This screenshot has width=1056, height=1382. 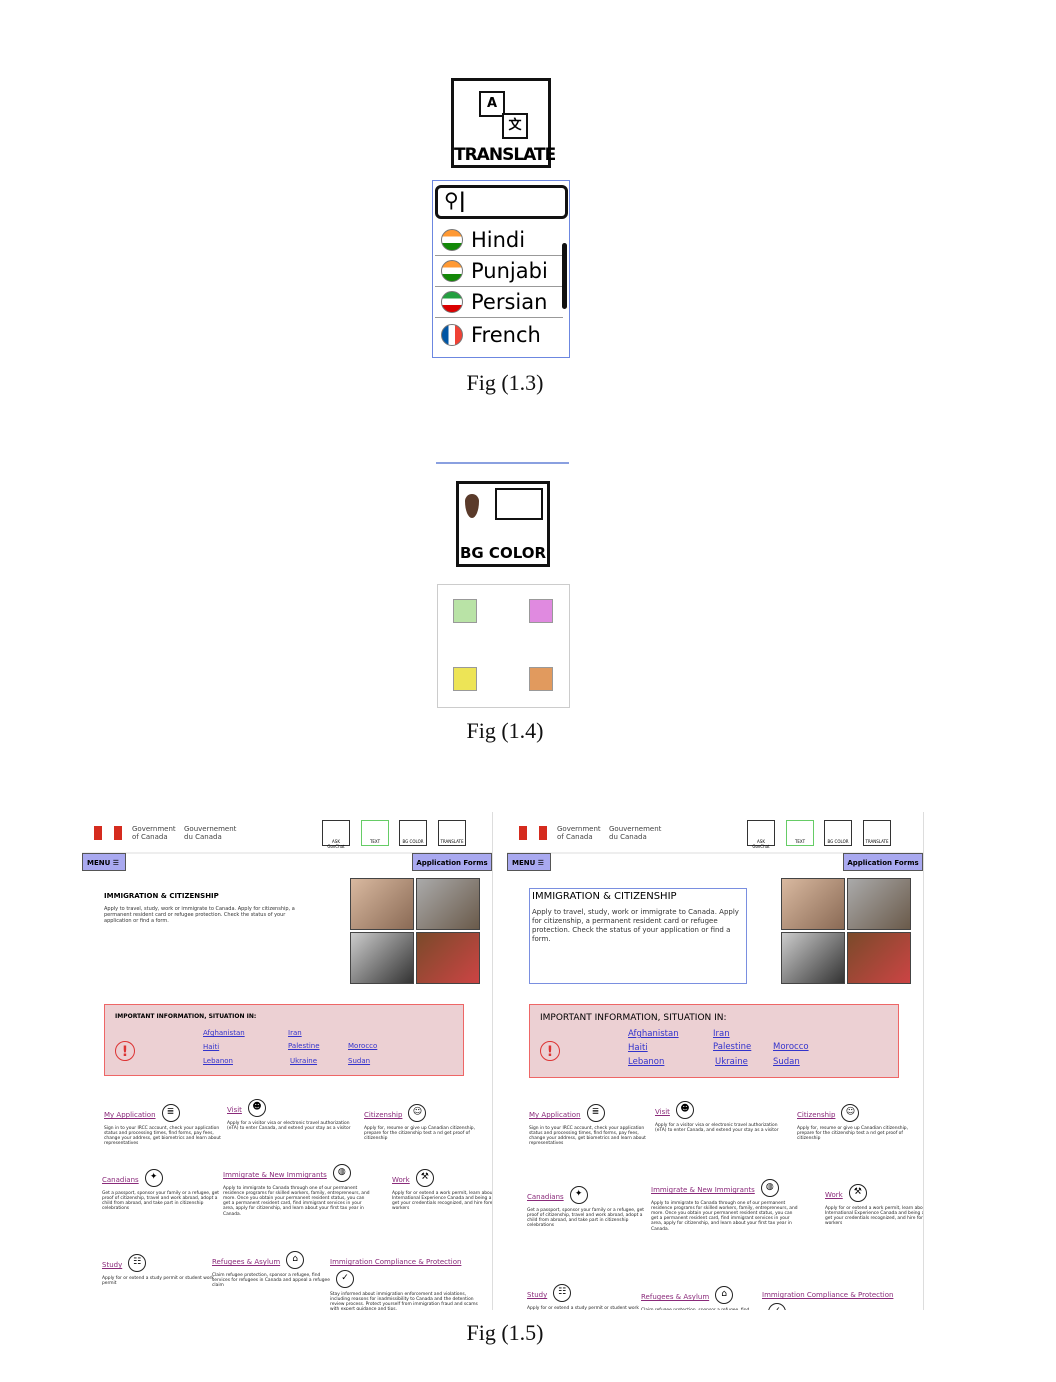 What do you see at coordinates (472, 506) in the screenshot?
I see `paint-drop-icon` at bounding box center [472, 506].